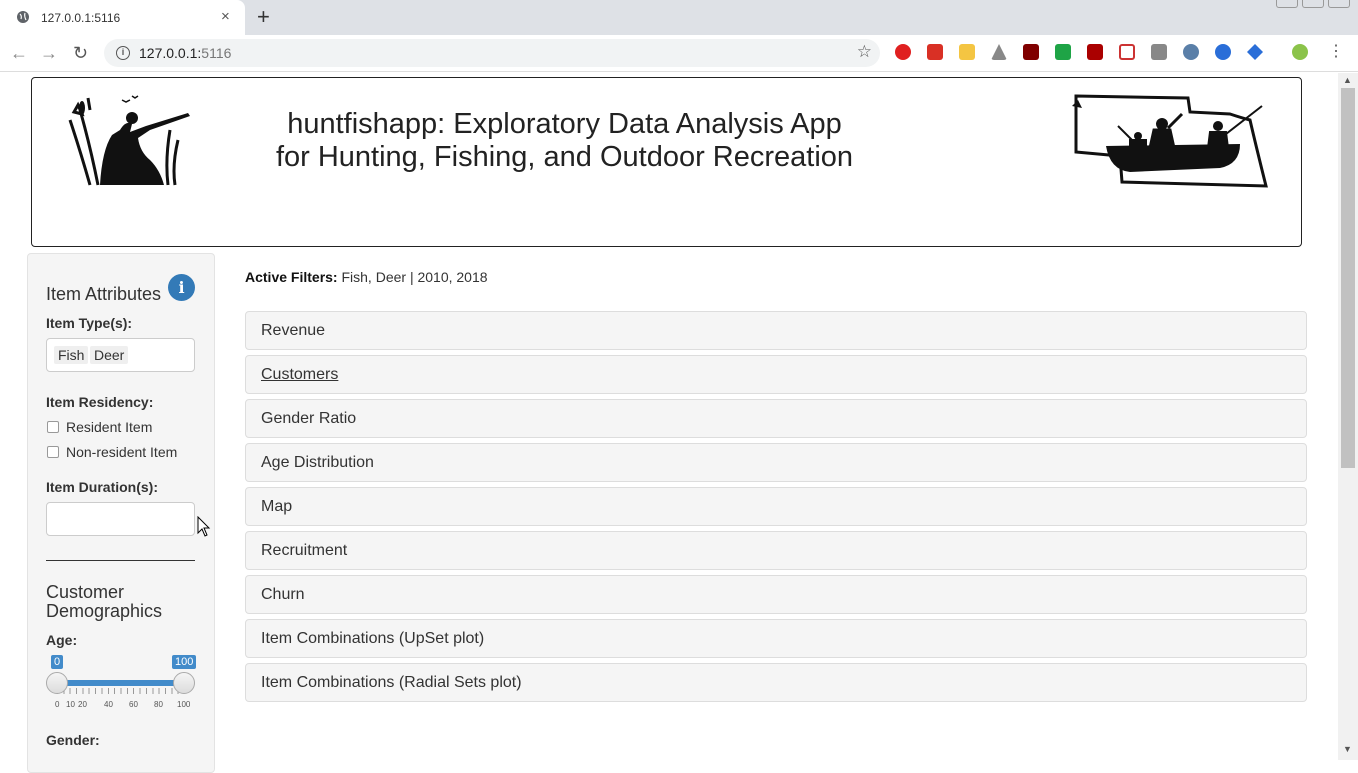 The width and height of the screenshot is (1358, 773). What do you see at coordinates (299, 375) in the screenshot?
I see `panel-title: Customers` at bounding box center [299, 375].